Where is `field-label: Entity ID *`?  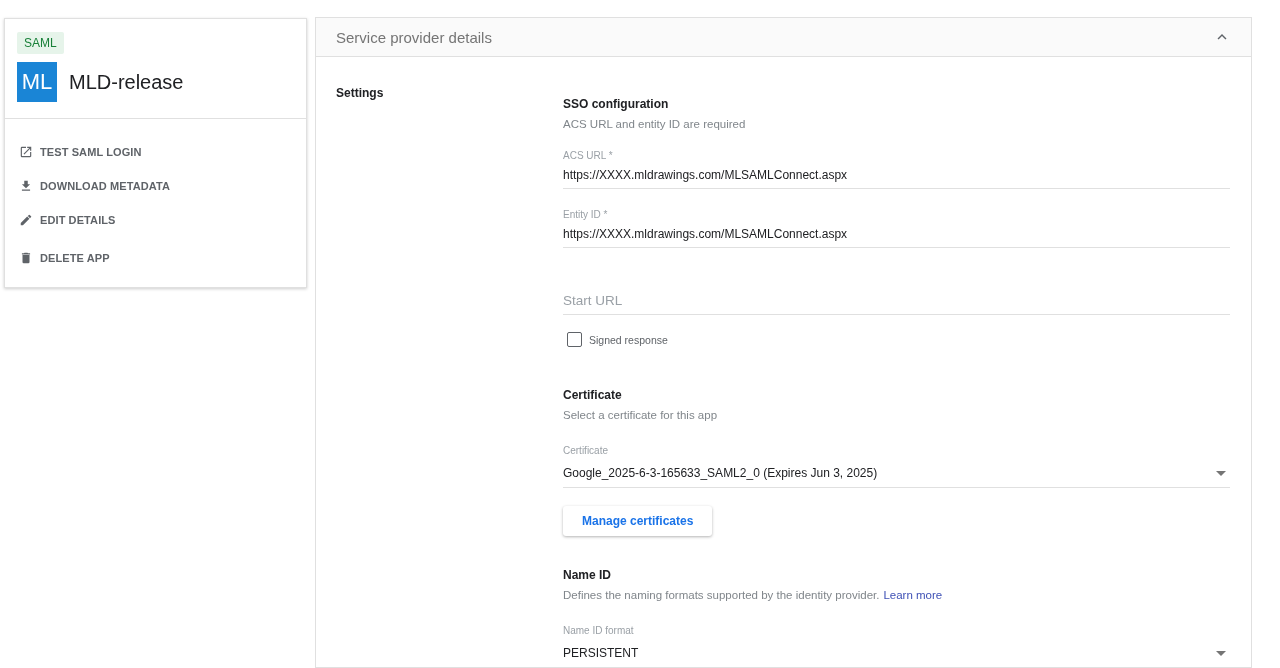 field-label: Entity ID * is located at coordinates (586, 214).